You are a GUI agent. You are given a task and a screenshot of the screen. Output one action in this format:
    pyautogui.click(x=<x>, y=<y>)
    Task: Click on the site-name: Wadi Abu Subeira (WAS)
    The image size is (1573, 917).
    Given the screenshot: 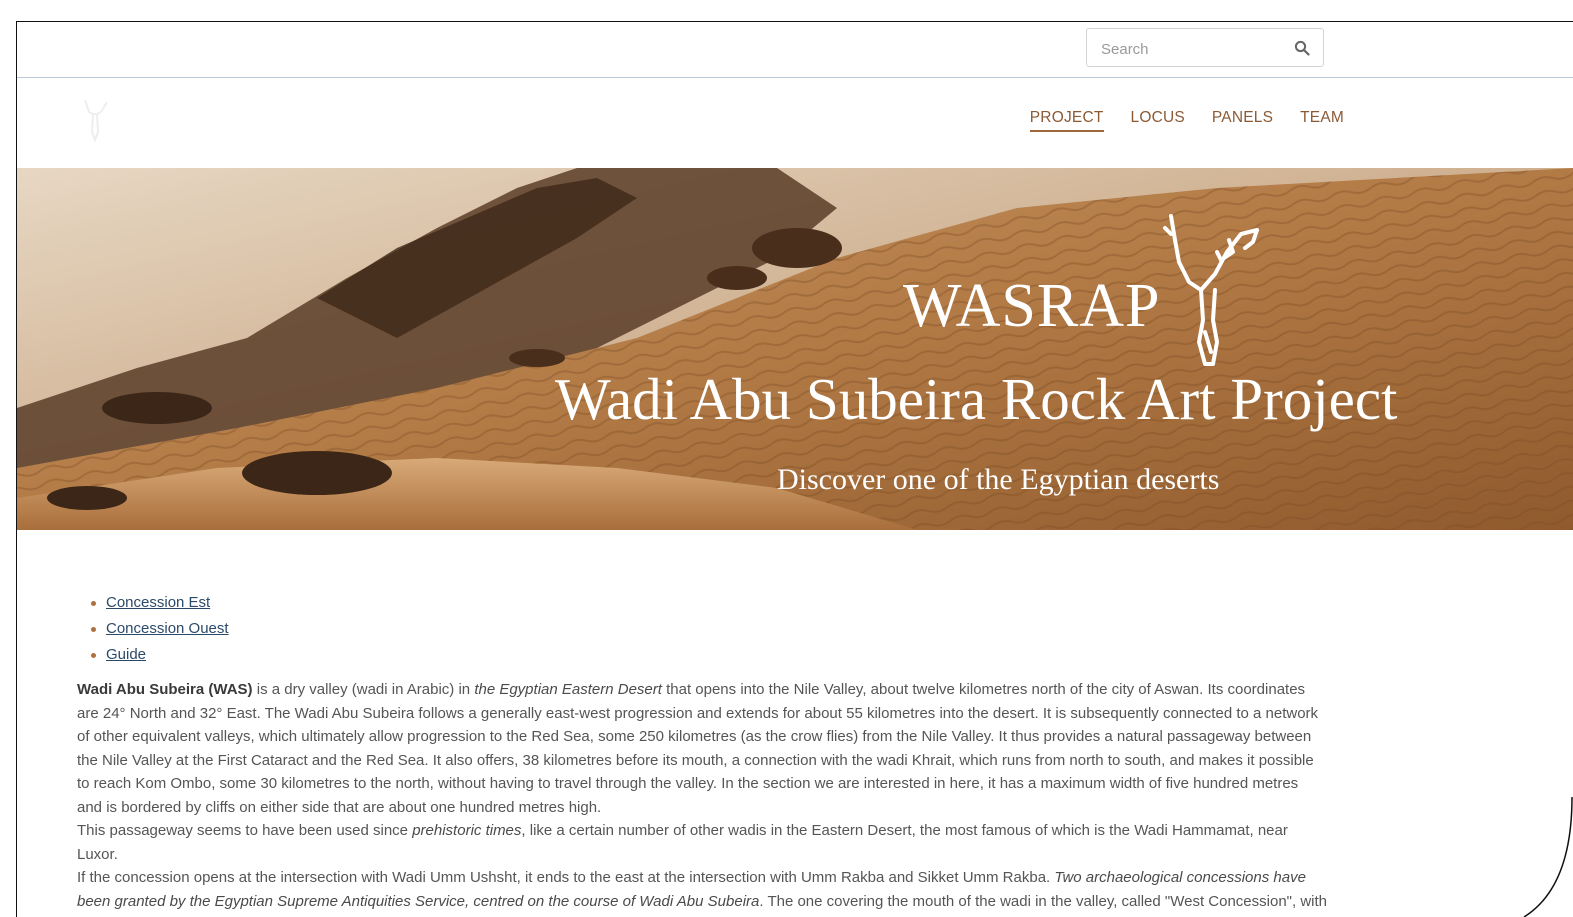 What is the action you would take?
    pyautogui.click(x=165, y=689)
    